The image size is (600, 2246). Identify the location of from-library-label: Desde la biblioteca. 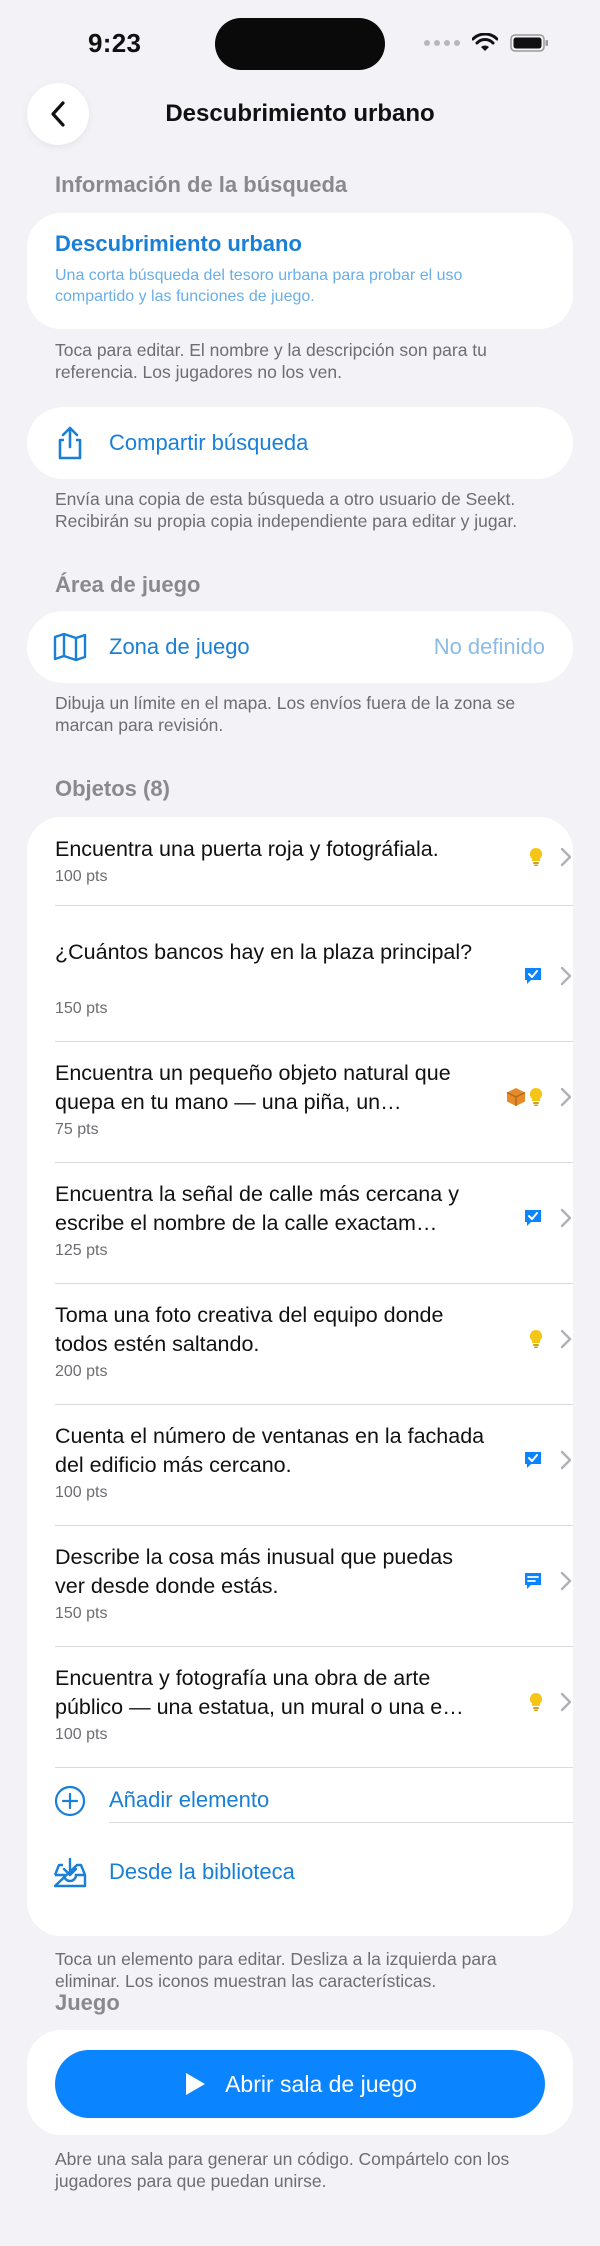
(202, 1871).